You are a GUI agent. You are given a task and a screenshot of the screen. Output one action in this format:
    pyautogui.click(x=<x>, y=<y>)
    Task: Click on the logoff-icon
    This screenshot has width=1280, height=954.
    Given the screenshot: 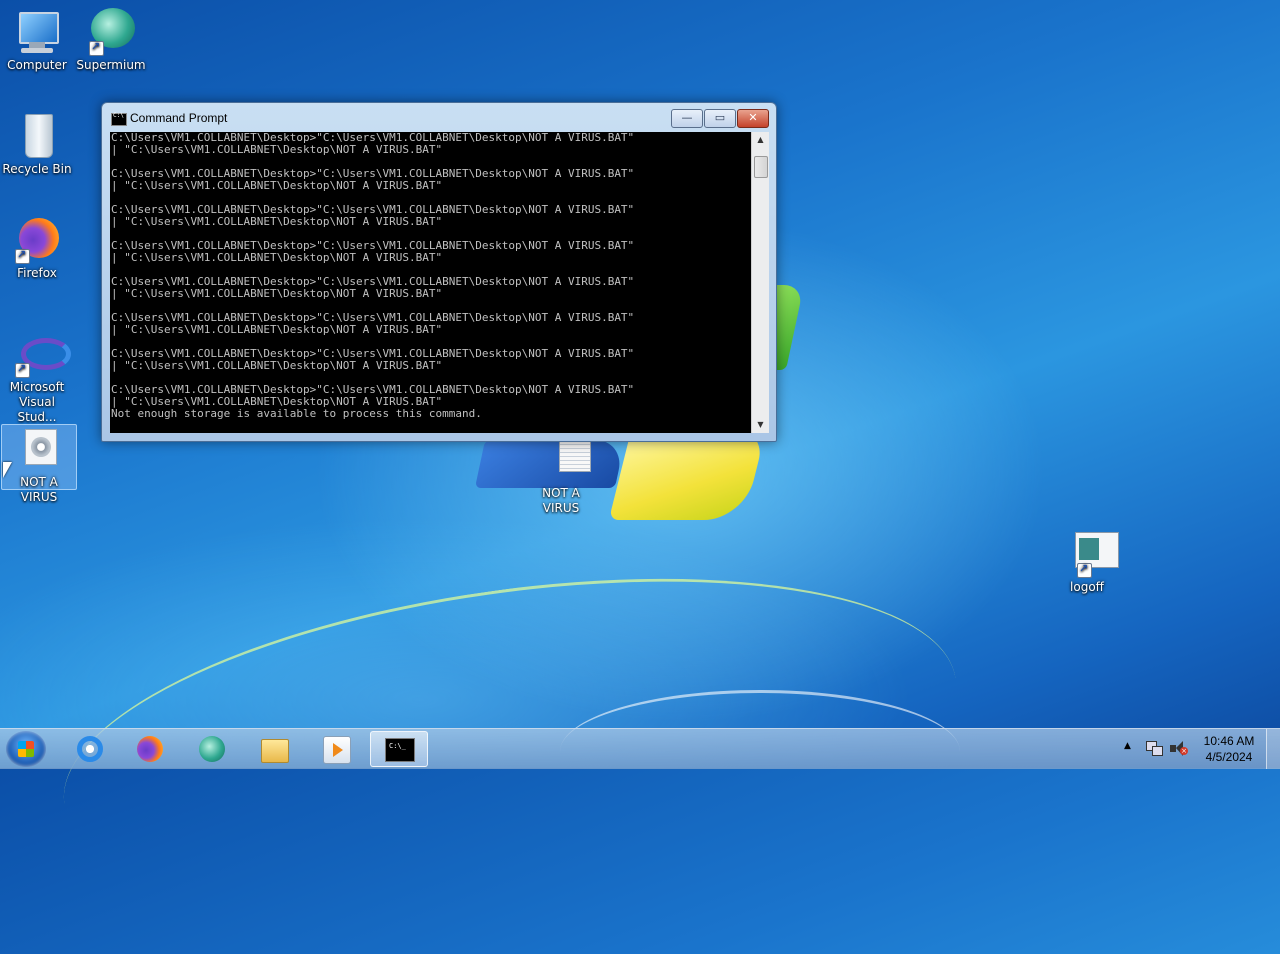 What is the action you would take?
    pyautogui.click(x=1091, y=554)
    